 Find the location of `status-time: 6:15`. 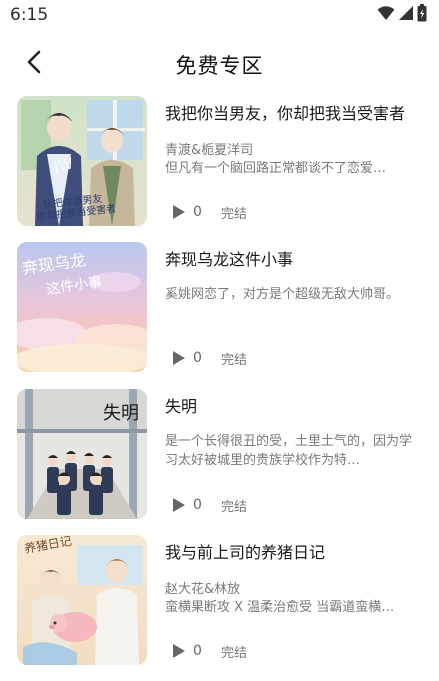

status-time: 6:15 is located at coordinates (29, 15).